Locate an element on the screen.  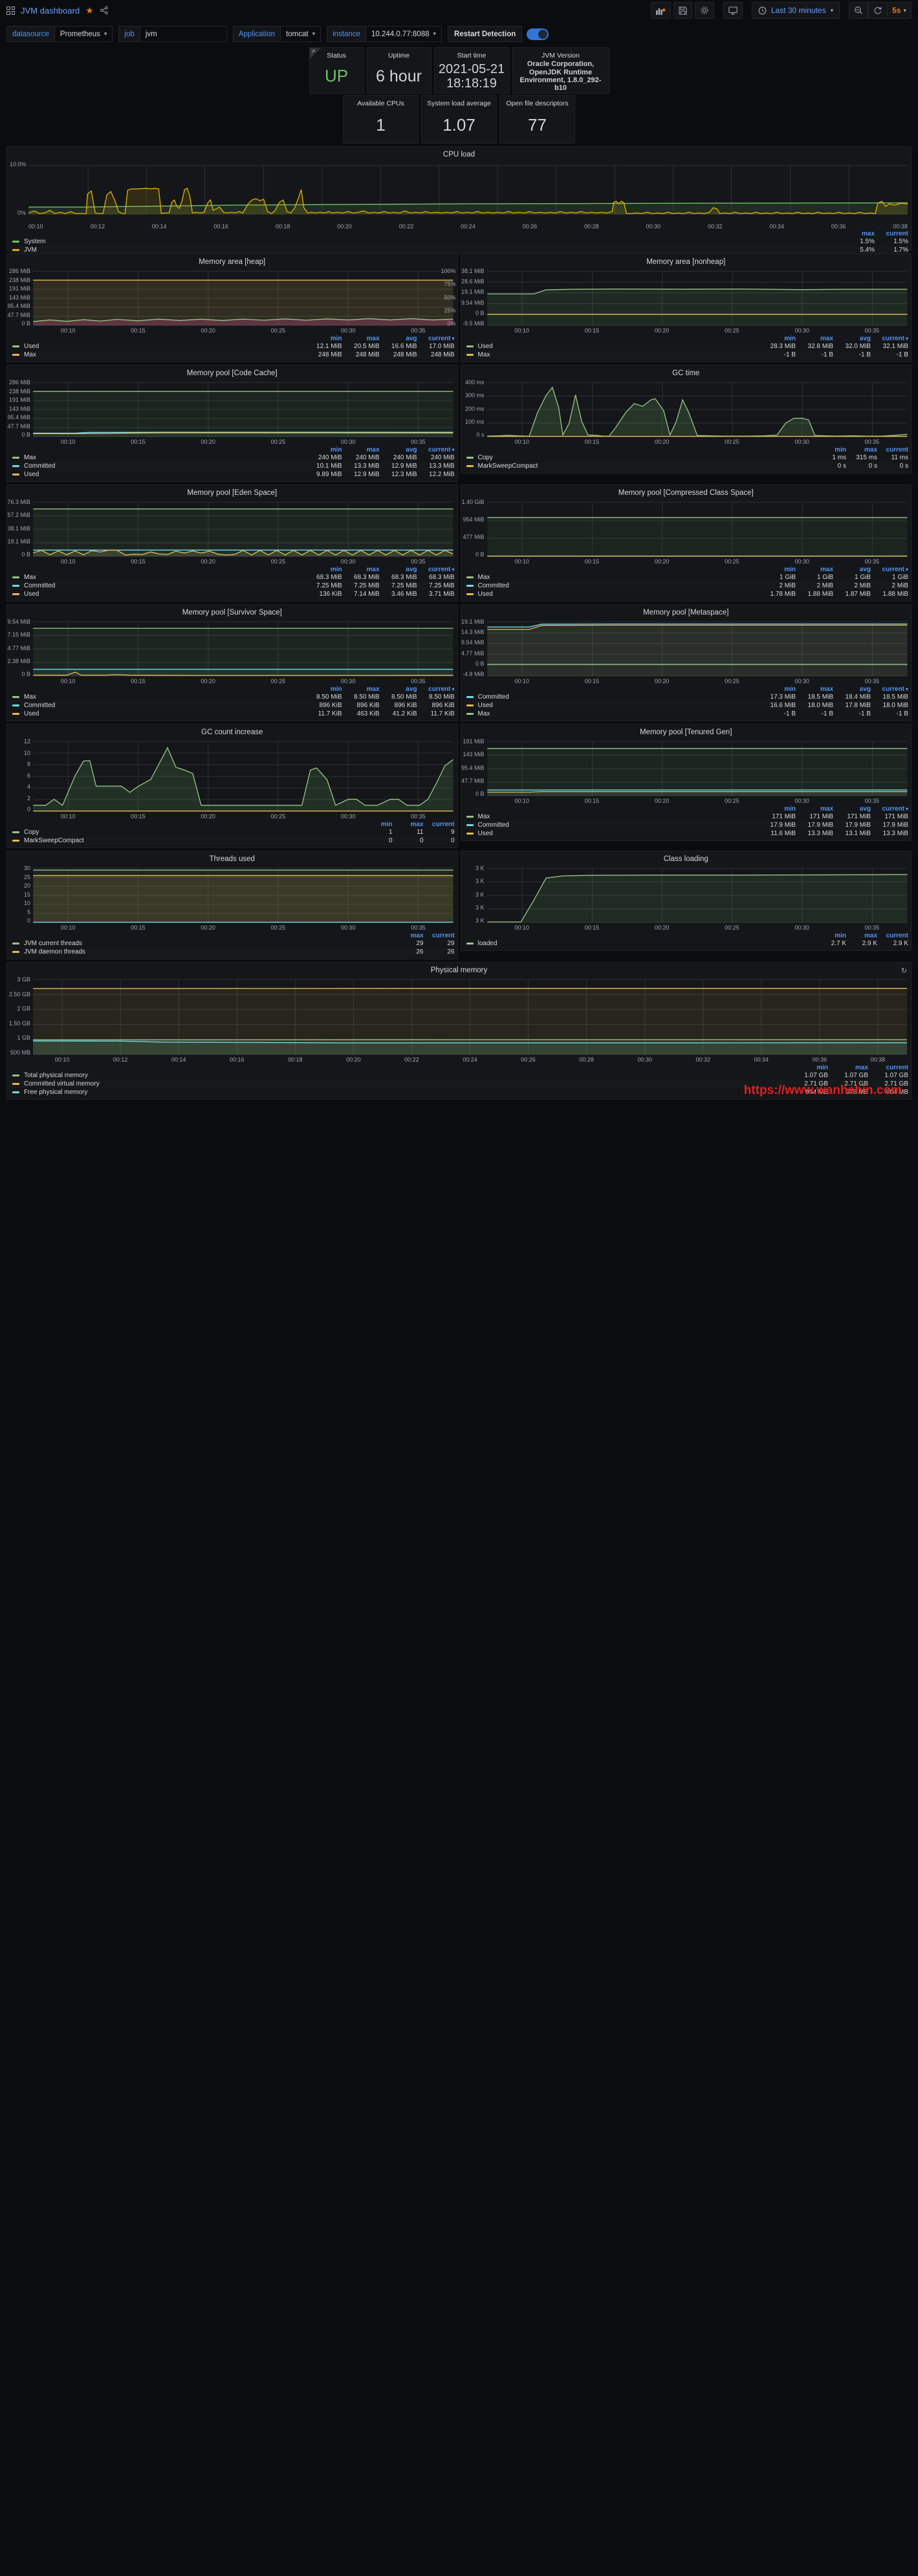
stat-panel-system-load-average: System load average 1.07 is located at coordinates (459, 119).